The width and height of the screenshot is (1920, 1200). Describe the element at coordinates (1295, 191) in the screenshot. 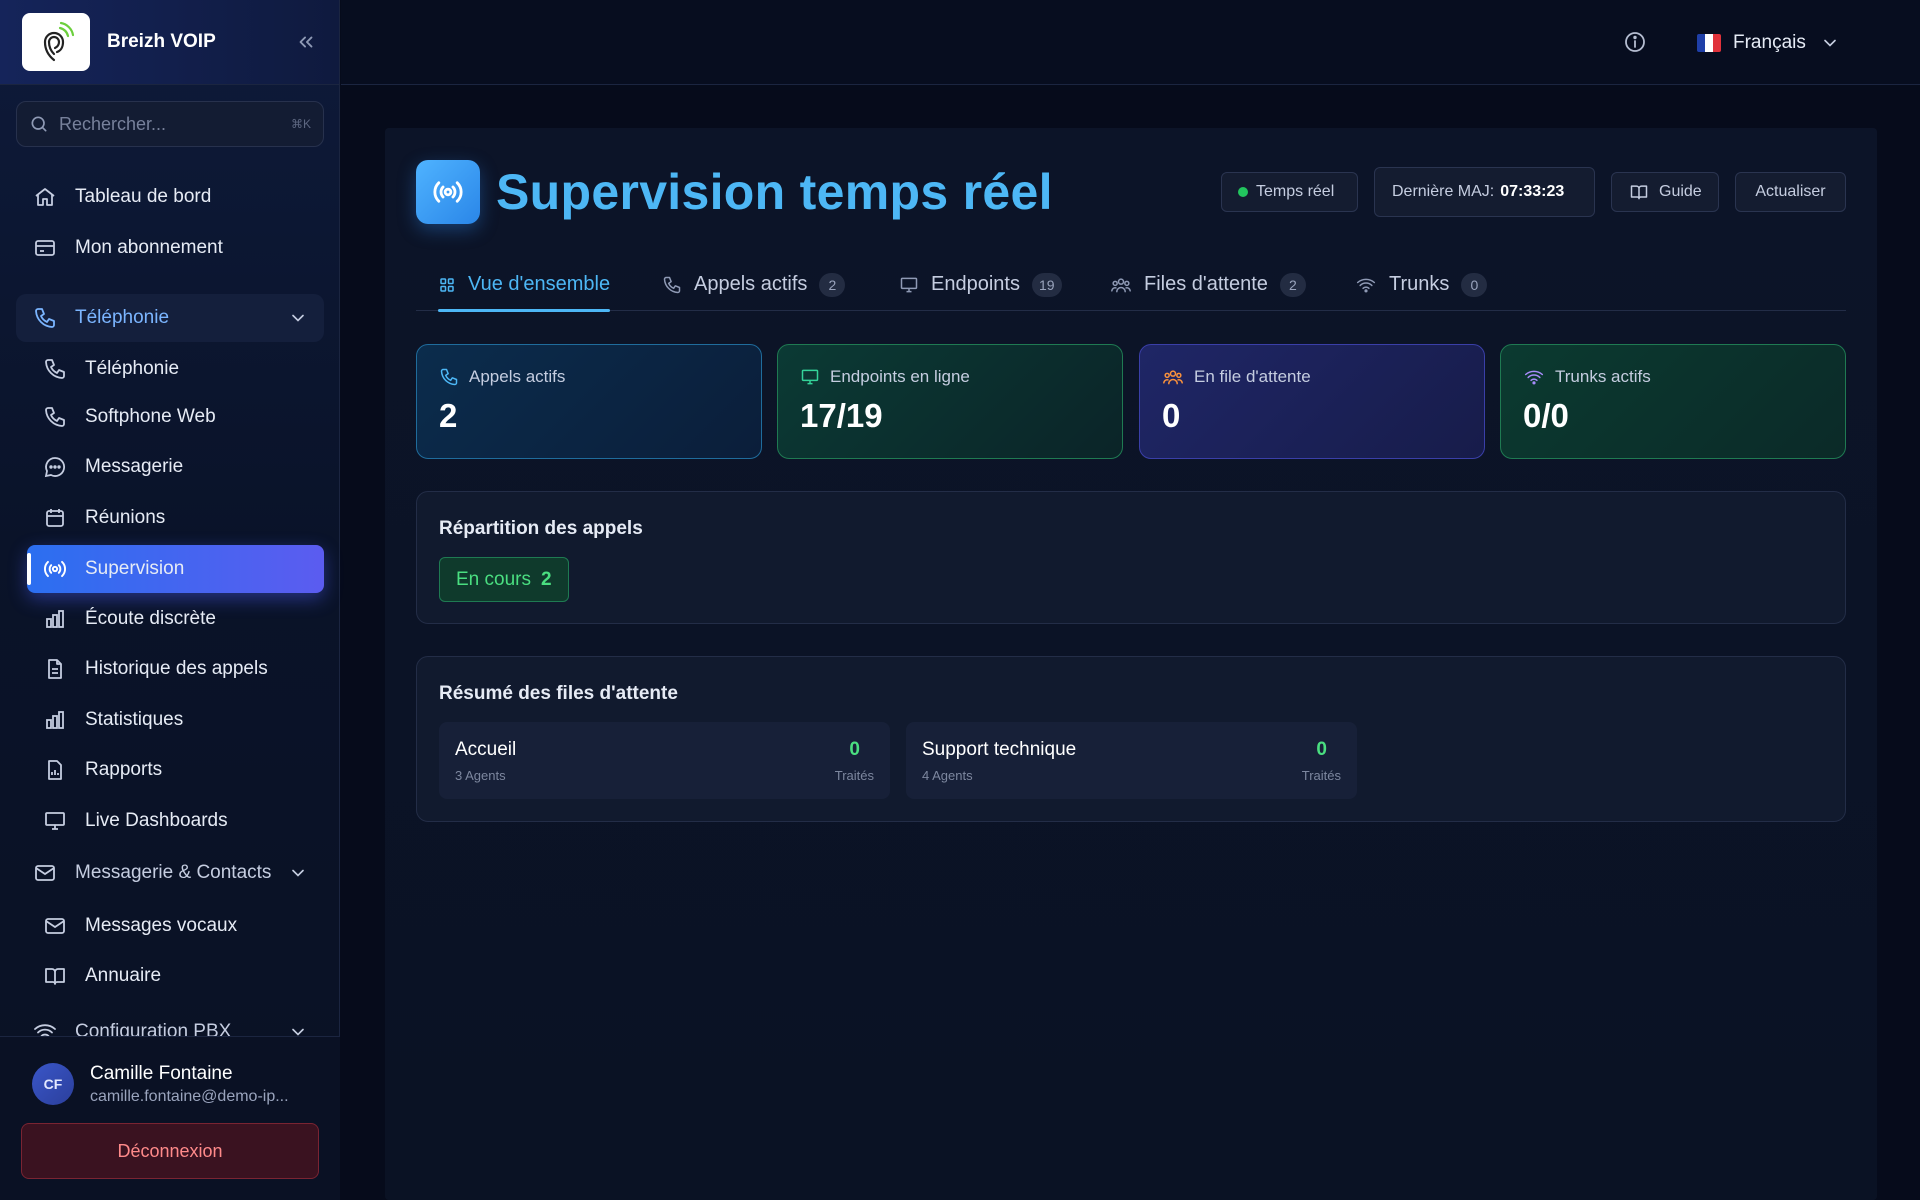

I see `live-status-label: Temps réel` at that location.